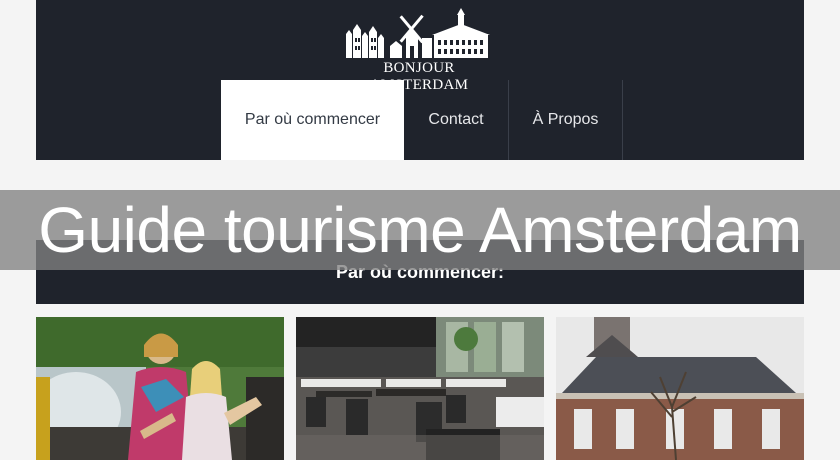 The image size is (840, 460). I want to click on nav-item-par-ou-commencer: Par où commencer, so click(312, 120).